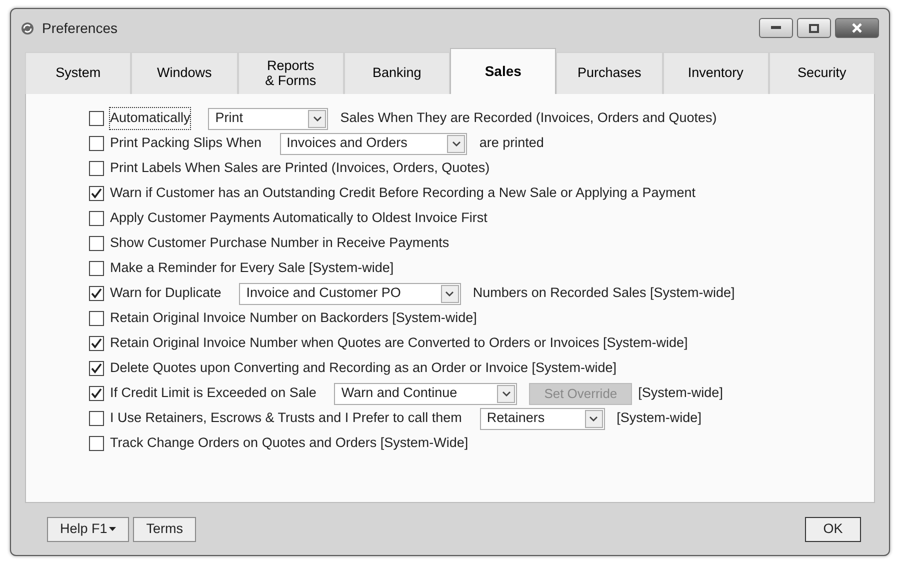 Image resolution: width=900 pixels, height=569 pixels. I want to click on tab: Inventory, so click(715, 73).